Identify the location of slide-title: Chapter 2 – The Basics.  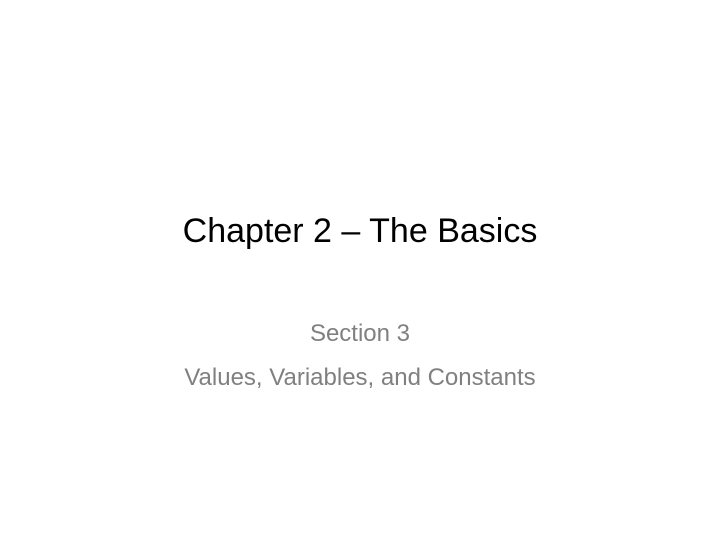
(360, 231).